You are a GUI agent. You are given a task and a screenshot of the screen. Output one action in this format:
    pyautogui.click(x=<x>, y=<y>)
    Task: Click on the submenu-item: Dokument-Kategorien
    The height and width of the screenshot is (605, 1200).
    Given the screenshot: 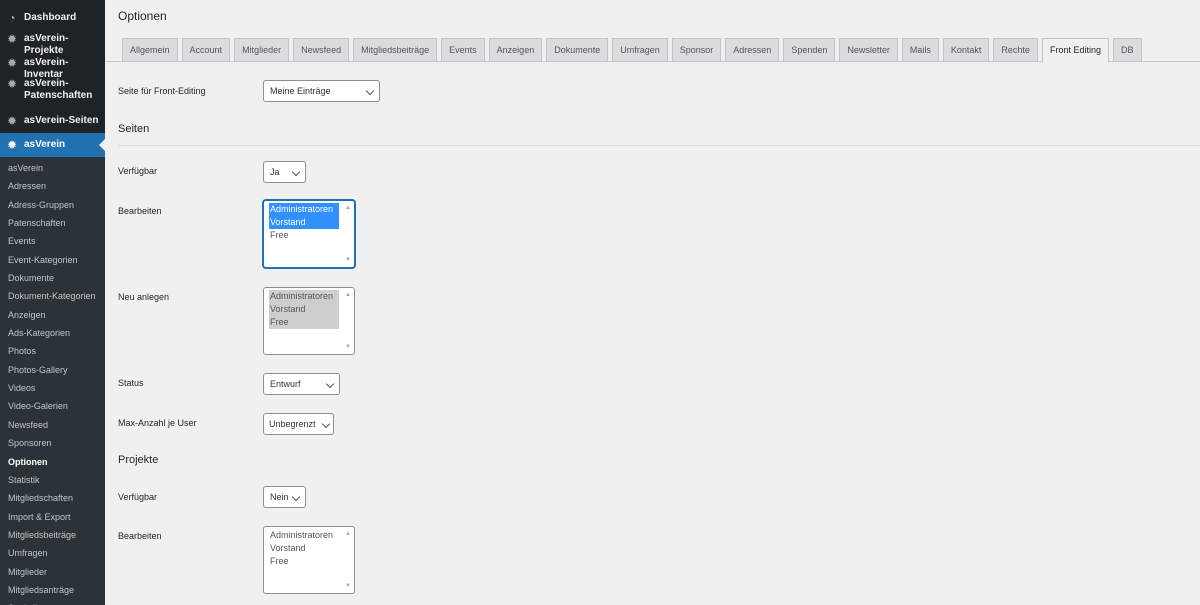 What is the action you would take?
    pyautogui.click(x=52, y=296)
    